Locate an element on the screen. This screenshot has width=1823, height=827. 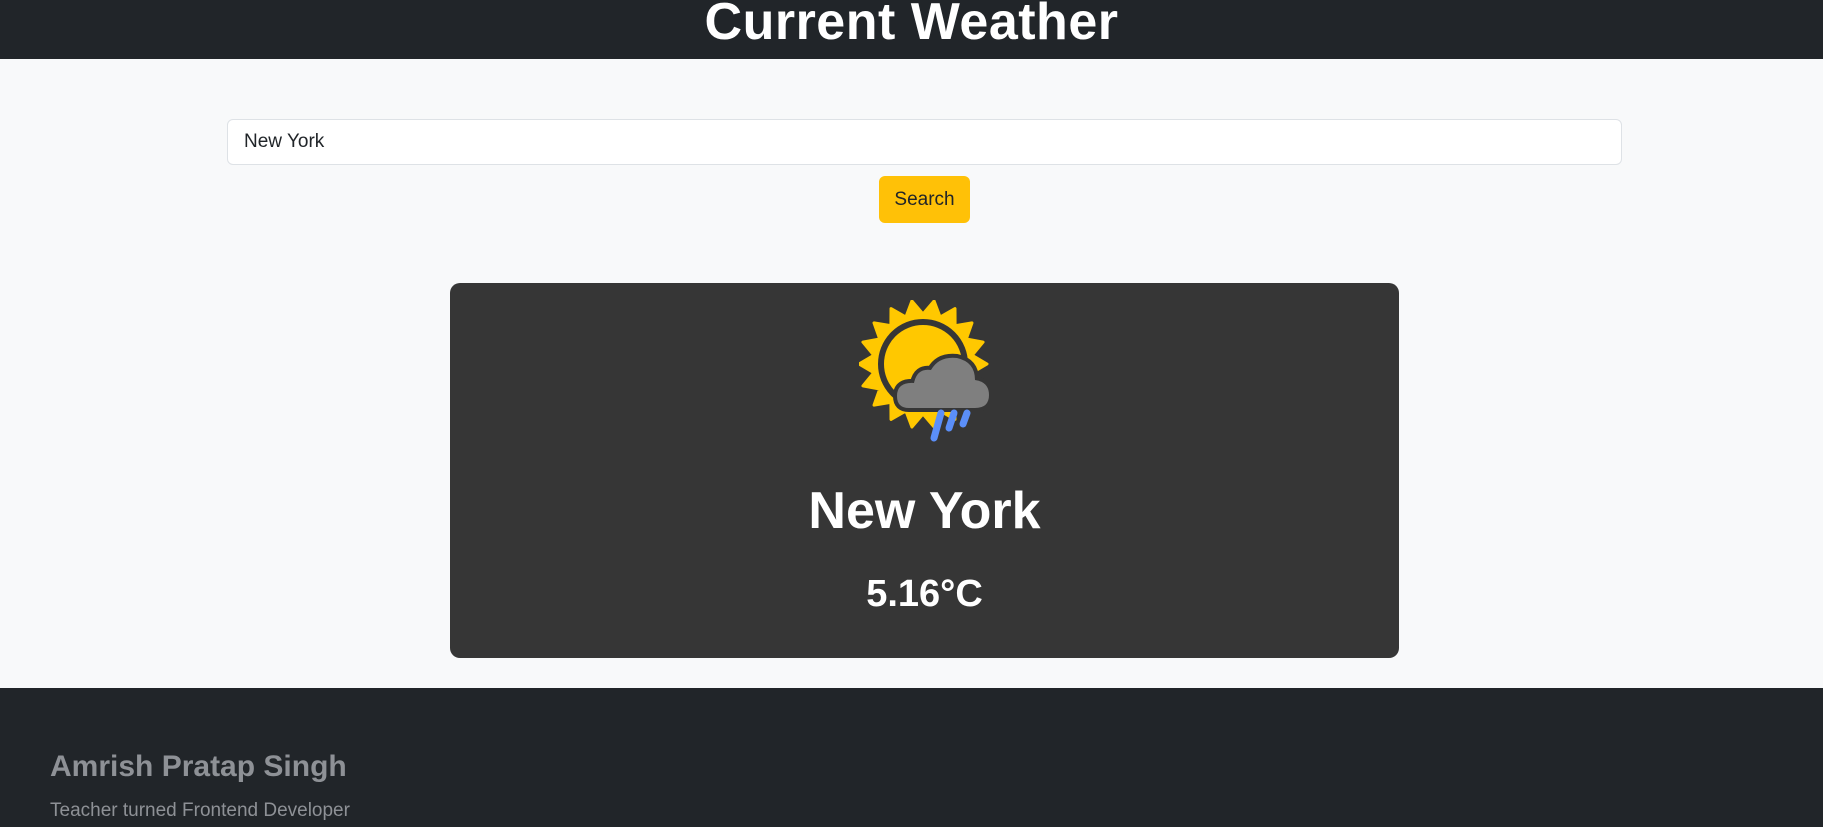
temperature-value: 5.16°C is located at coordinates (924, 594).